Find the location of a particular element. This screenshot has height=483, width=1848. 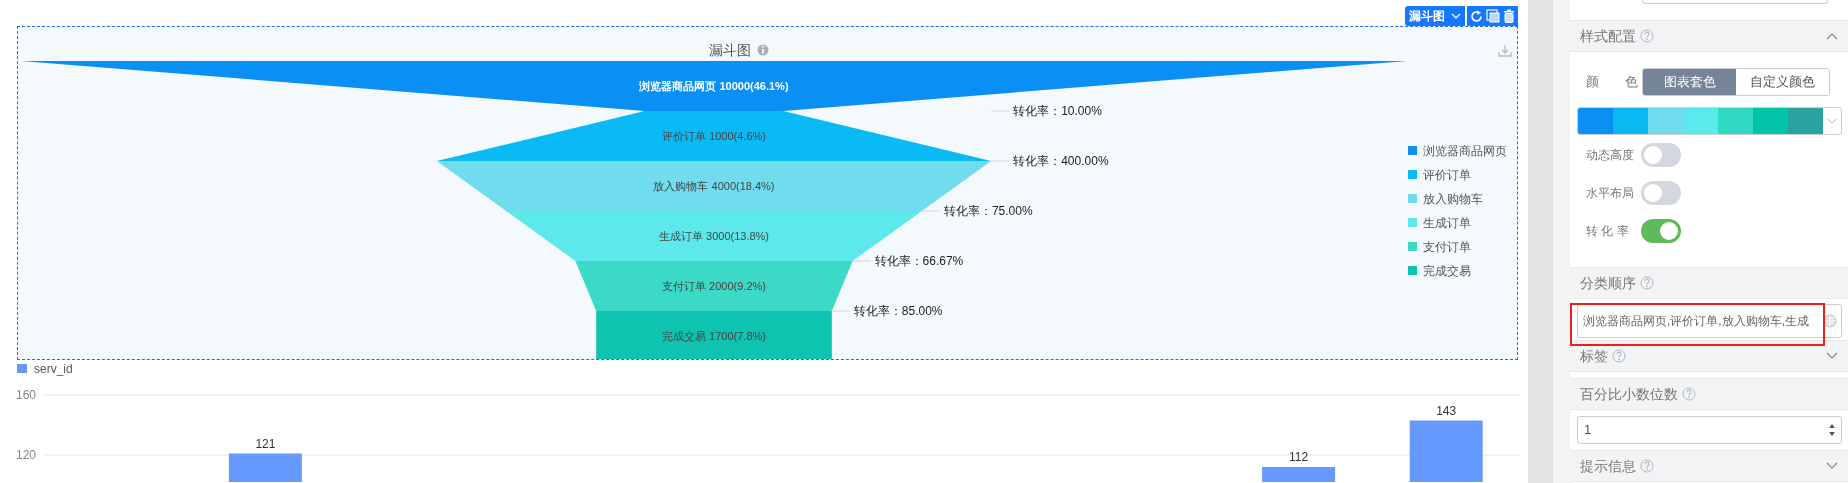

section-title: 提示信息 is located at coordinates (1608, 466).